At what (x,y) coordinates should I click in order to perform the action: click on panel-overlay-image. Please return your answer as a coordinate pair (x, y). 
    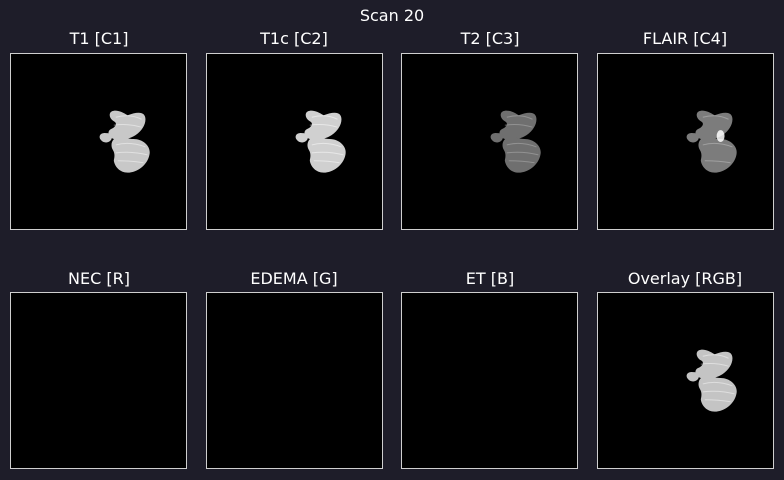
    Looking at the image, I should click on (685, 380).